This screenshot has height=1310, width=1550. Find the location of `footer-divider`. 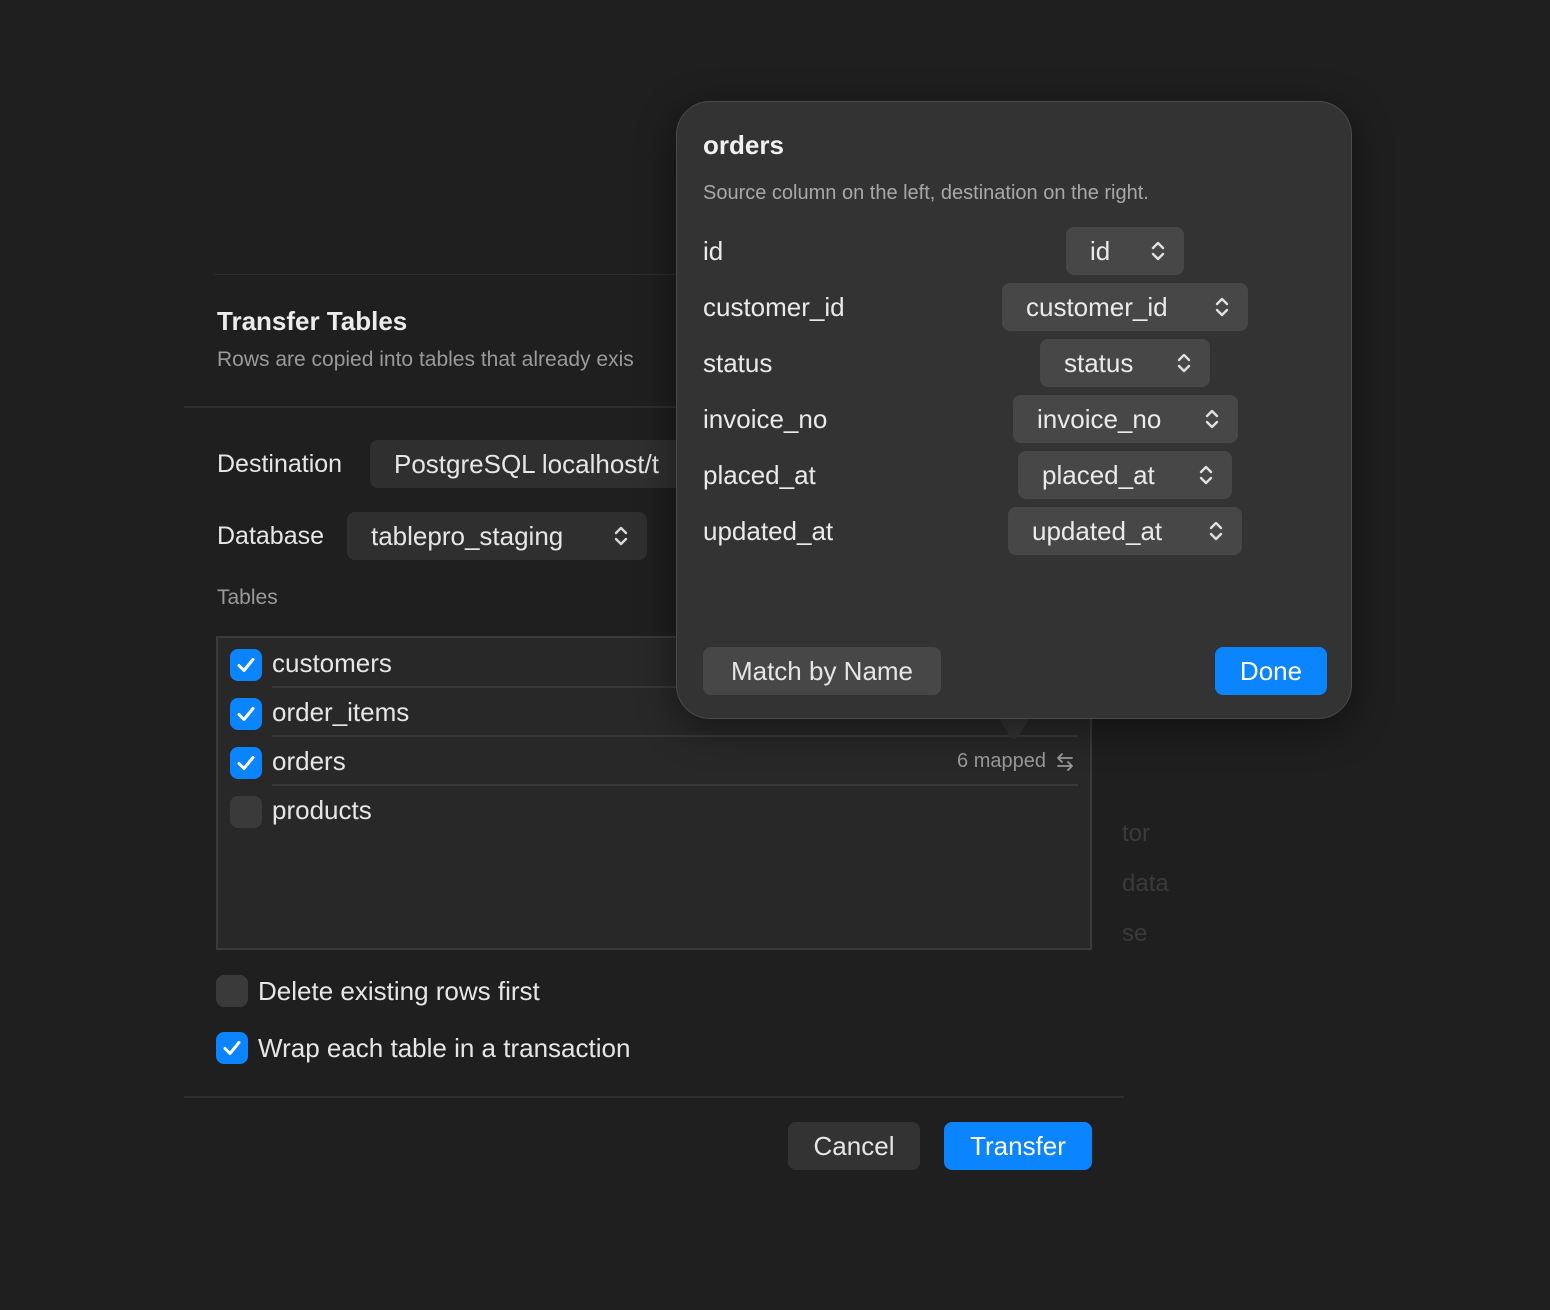

footer-divider is located at coordinates (654, 1097).